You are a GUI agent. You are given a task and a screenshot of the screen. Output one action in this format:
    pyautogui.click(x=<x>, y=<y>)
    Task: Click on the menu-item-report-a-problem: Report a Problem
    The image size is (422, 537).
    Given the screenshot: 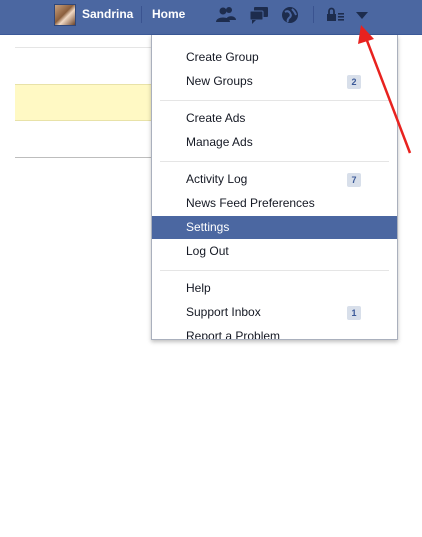 What is the action you would take?
    pyautogui.click(x=274, y=332)
    